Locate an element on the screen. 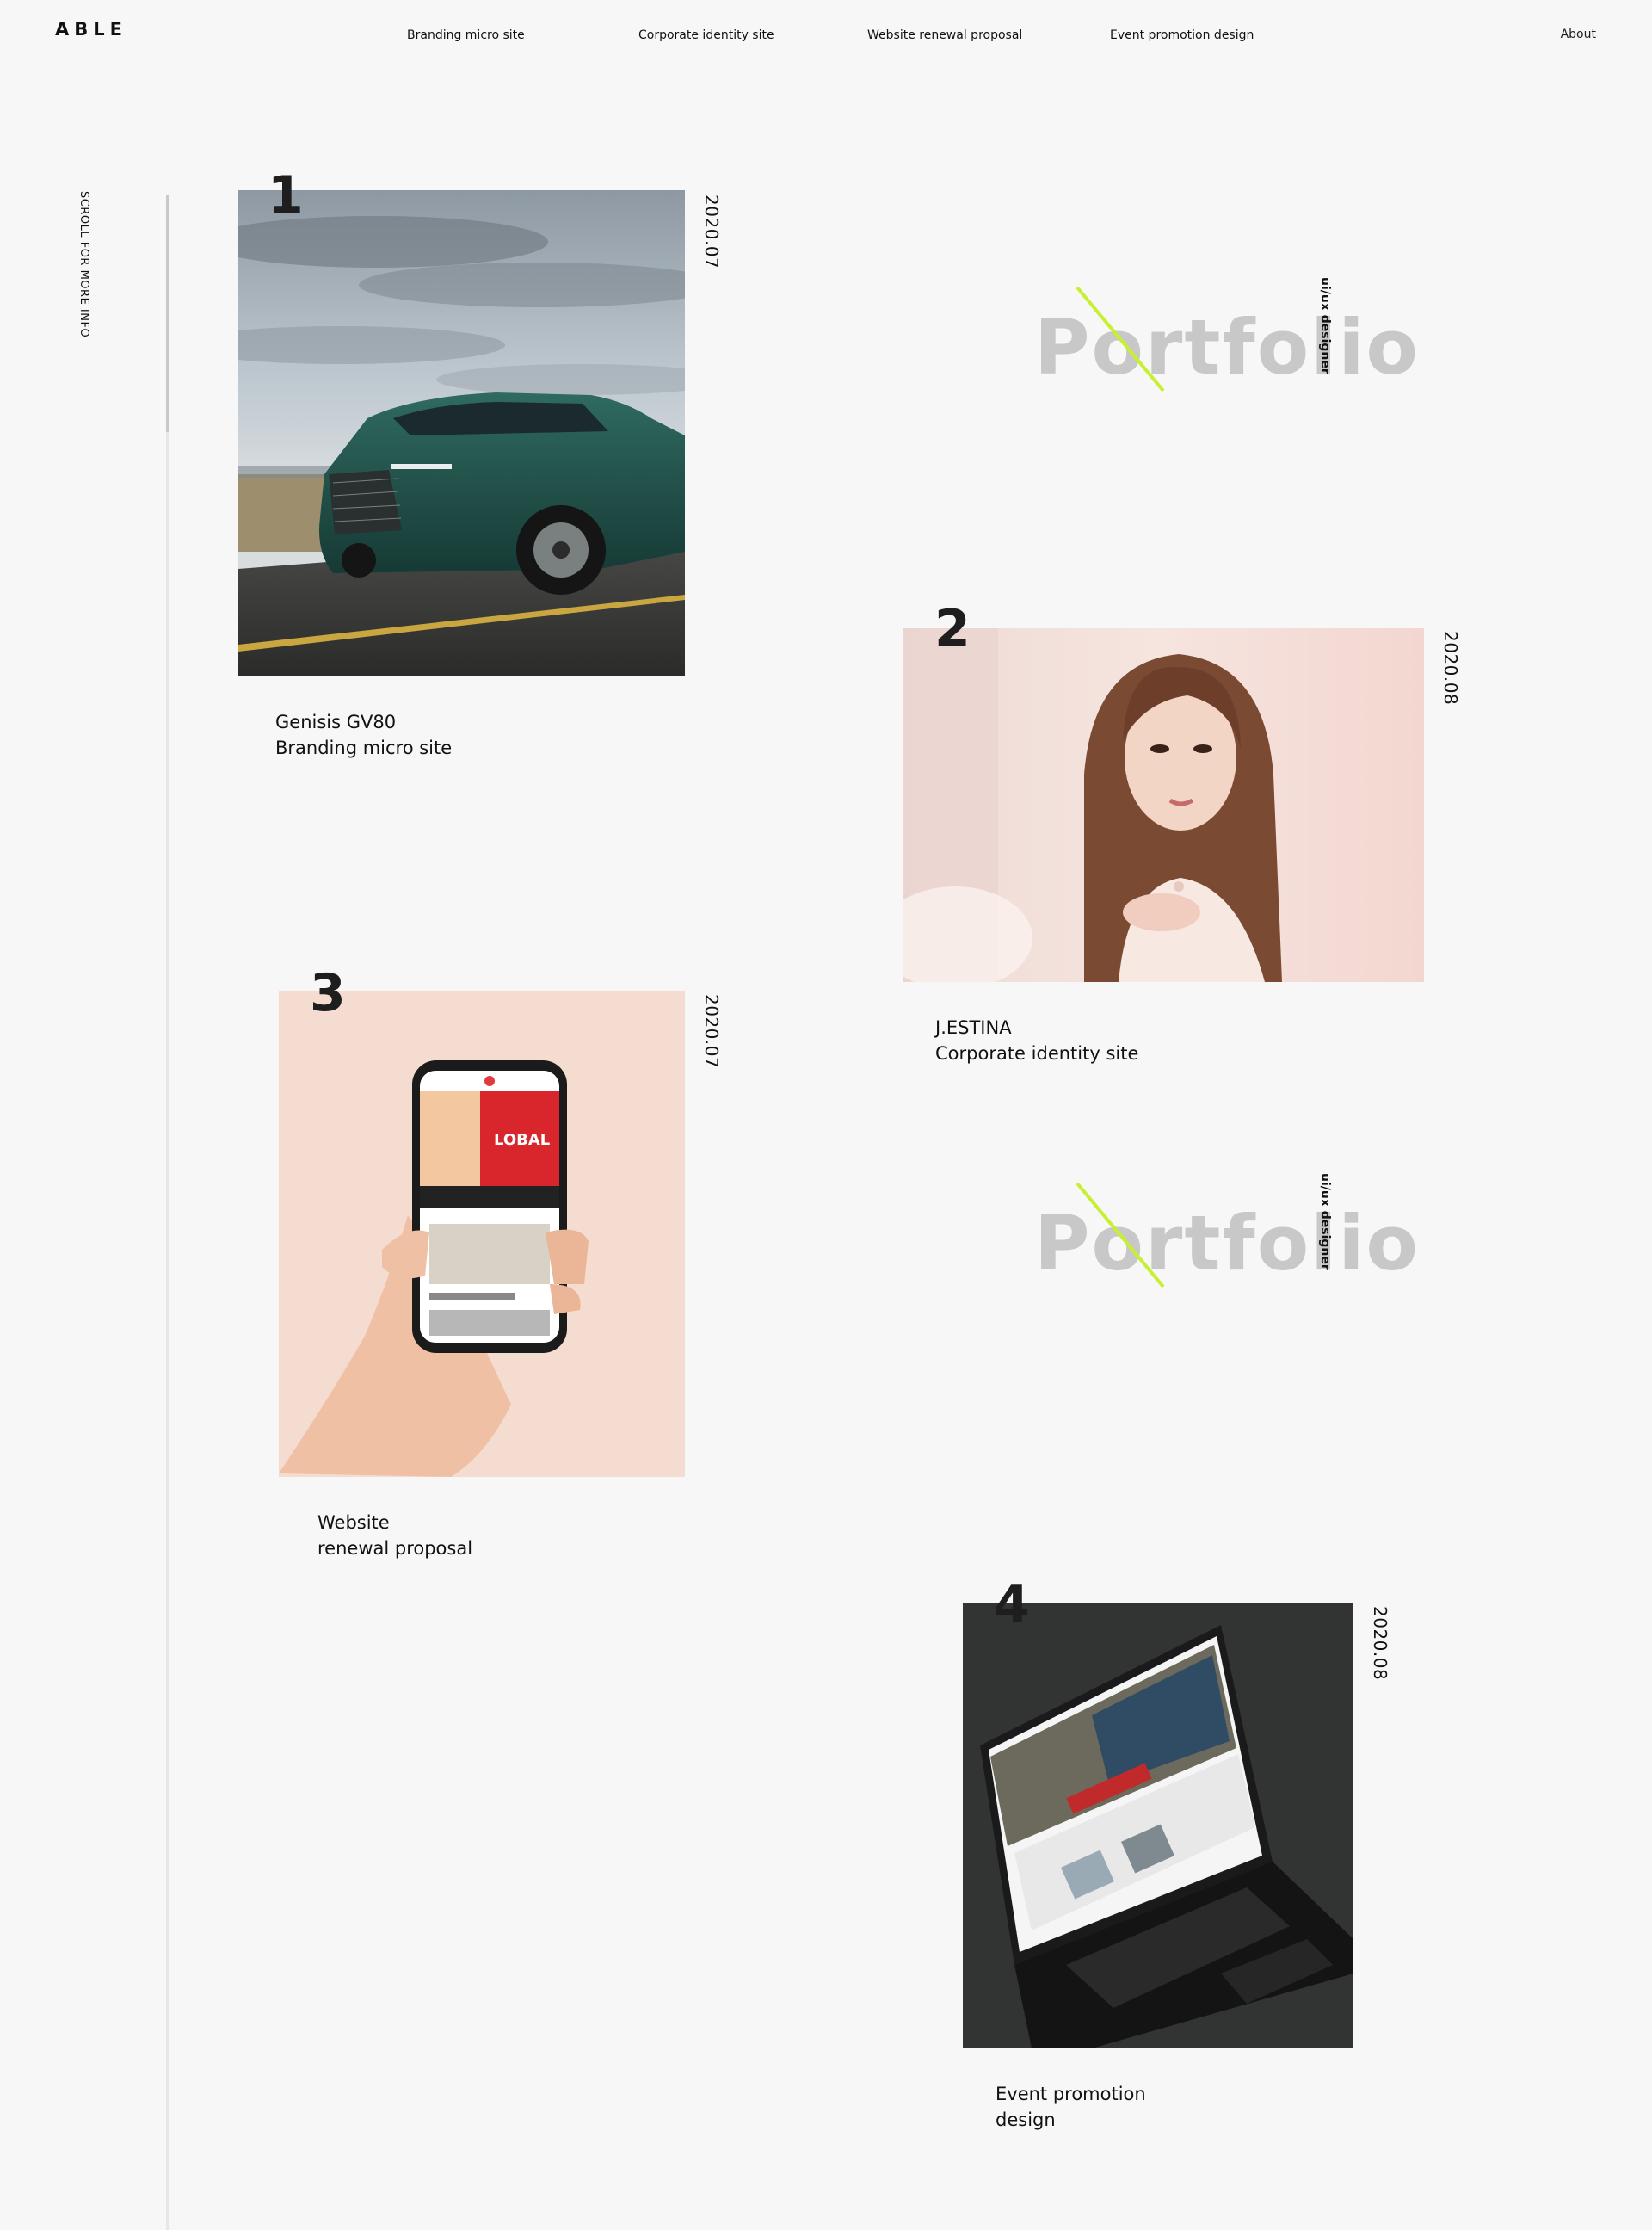 The width and height of the screenshot is (1652, 2230). card-3-image: LOBAL is located at coordinates (482, 1234).